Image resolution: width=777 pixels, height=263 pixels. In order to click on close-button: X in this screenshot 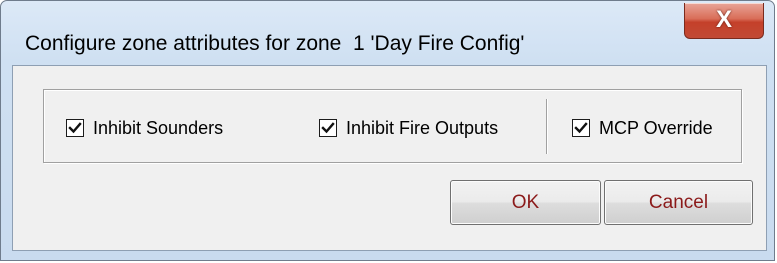, I will do `click(724, 21)`.